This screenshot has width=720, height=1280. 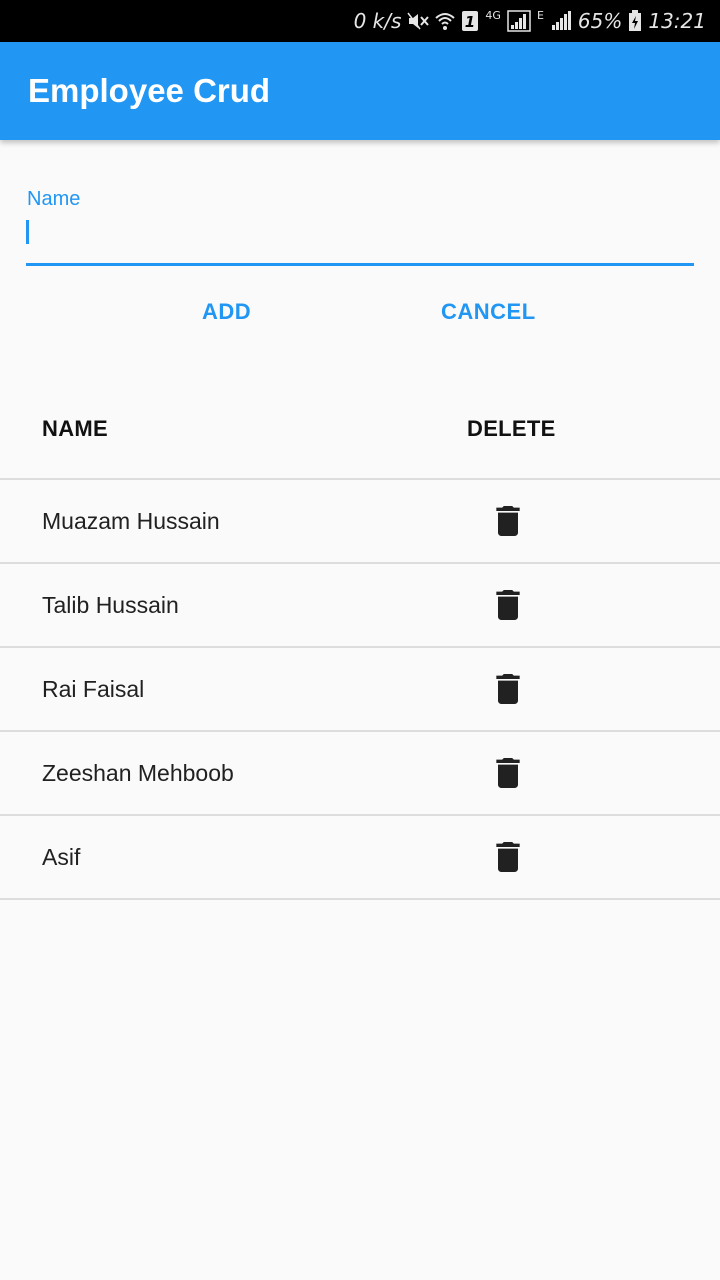 What do you see at coordinates (131, 521) in the screenshot?
I see `employee-name: Muazam Hussain` at bounding box center [131, 521].